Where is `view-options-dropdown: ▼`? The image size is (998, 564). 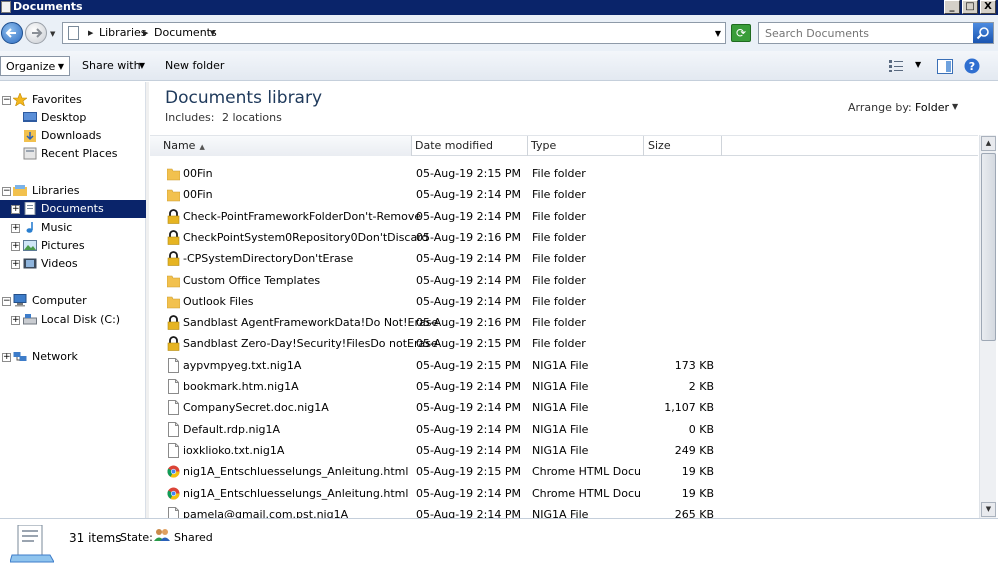 view-options-dropdown: ▼ is located at coordinates (918, 64).